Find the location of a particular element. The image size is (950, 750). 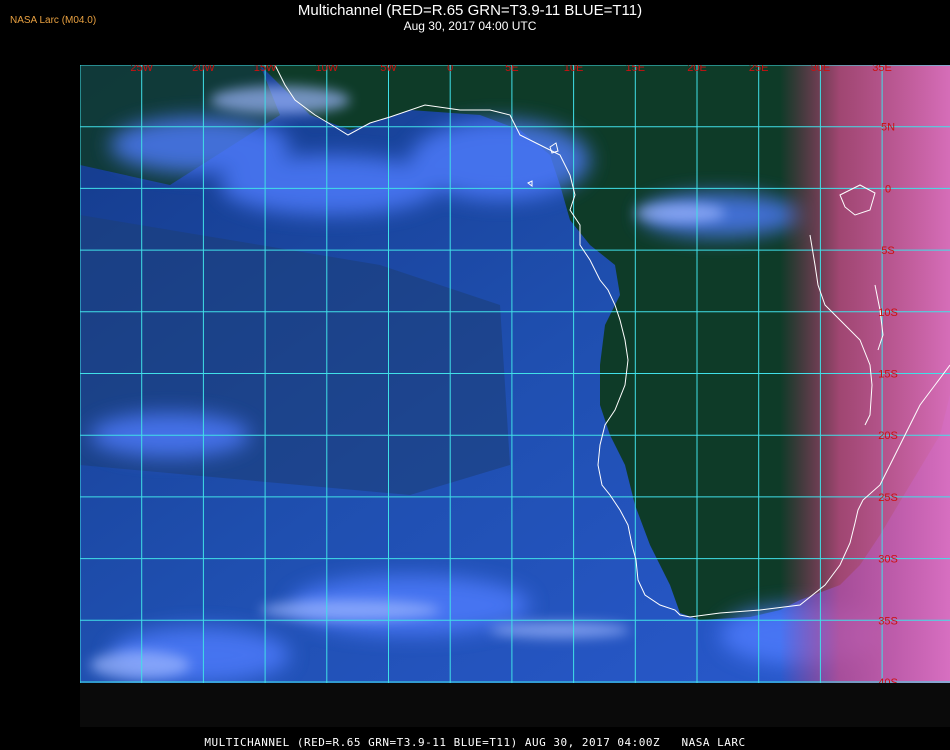

longitude-label: 20W is located at coordinates (203, 69).